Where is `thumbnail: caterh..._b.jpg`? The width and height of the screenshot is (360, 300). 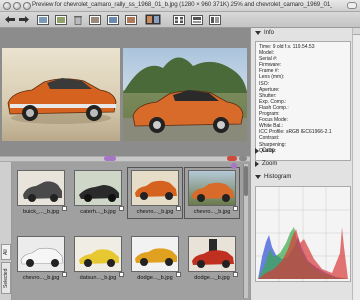 thumbnail: caterh..._b.jpg is located at coordinates (98, 193).